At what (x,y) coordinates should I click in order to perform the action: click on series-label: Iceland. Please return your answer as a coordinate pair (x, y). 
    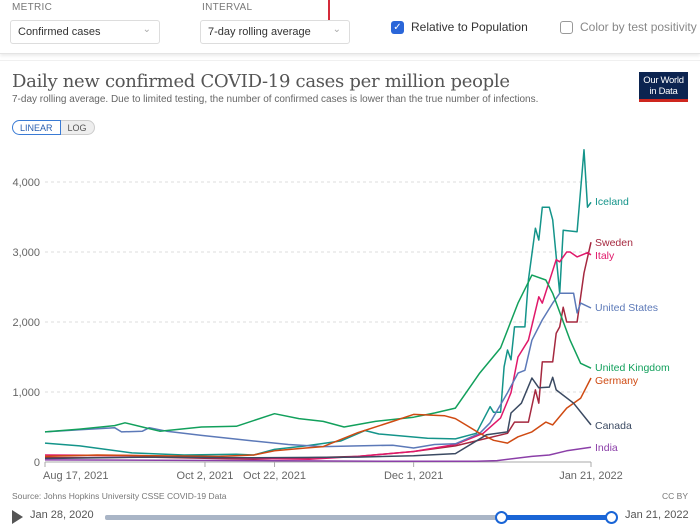
    Looking at the image, I should click on (612, 202).